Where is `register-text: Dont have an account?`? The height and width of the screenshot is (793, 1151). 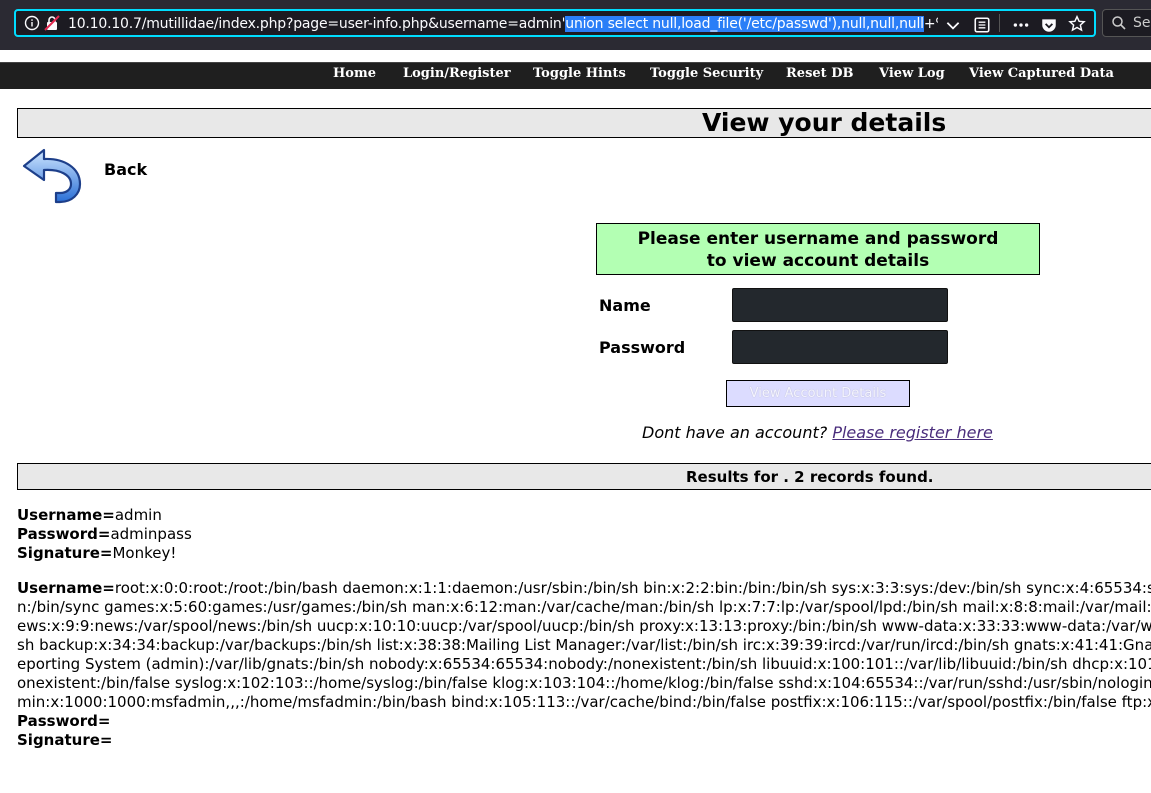 register-text: Dont have an account? is located at coordinates (735, 432).